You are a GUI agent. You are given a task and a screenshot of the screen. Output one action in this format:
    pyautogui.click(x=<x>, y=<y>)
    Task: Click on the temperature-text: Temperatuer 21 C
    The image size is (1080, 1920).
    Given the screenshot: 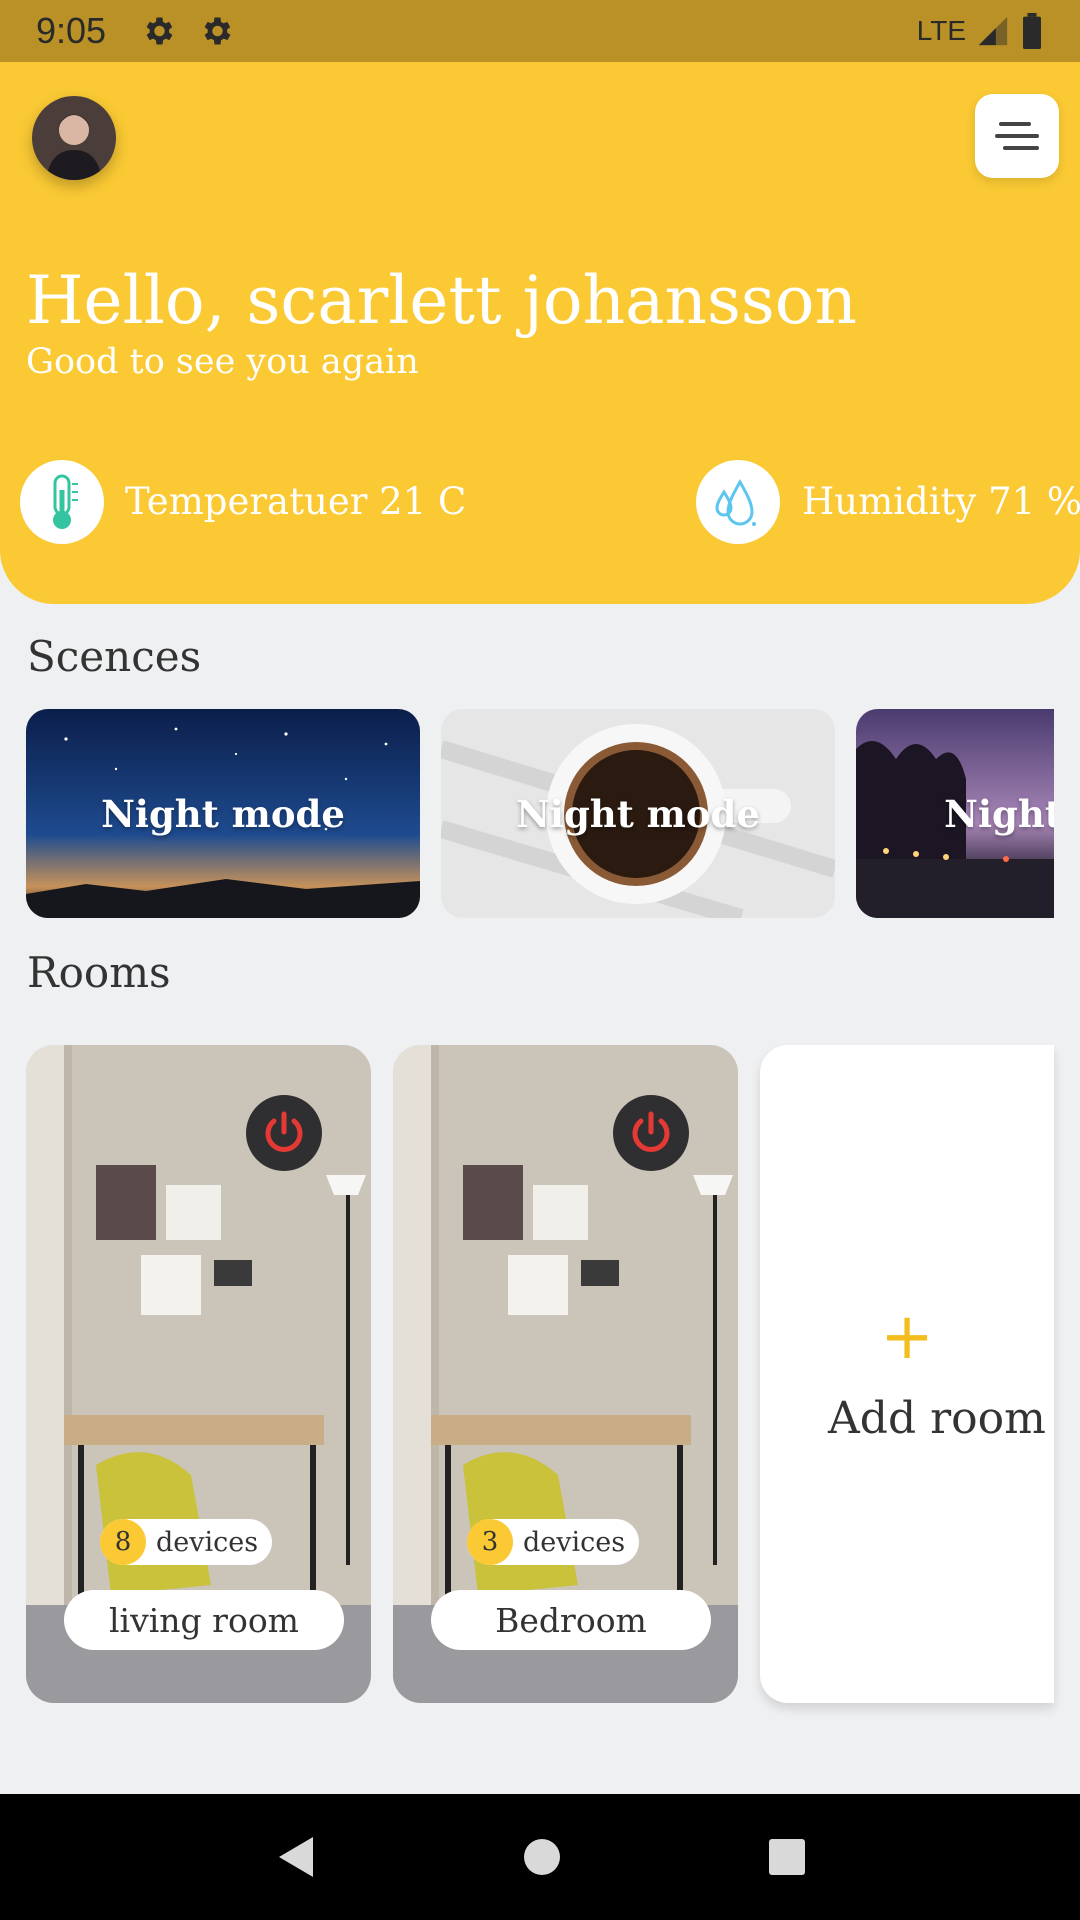 What is the action you would take?
    pyautogui.click(x=296, y=501)
    